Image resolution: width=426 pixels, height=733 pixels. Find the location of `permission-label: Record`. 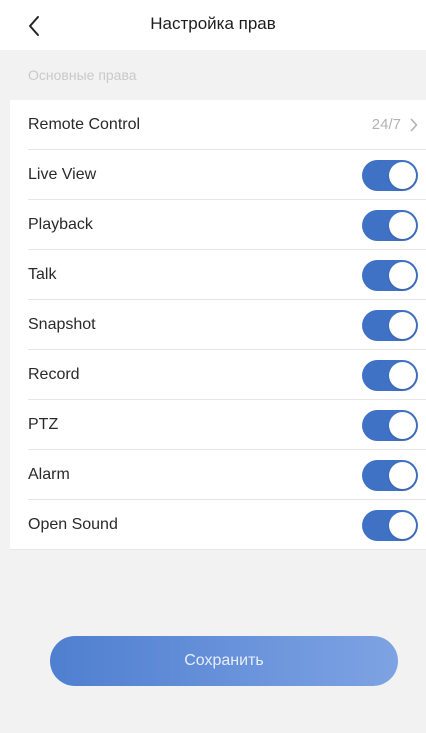

permission-label: Record is located at coordinates (54, 374).